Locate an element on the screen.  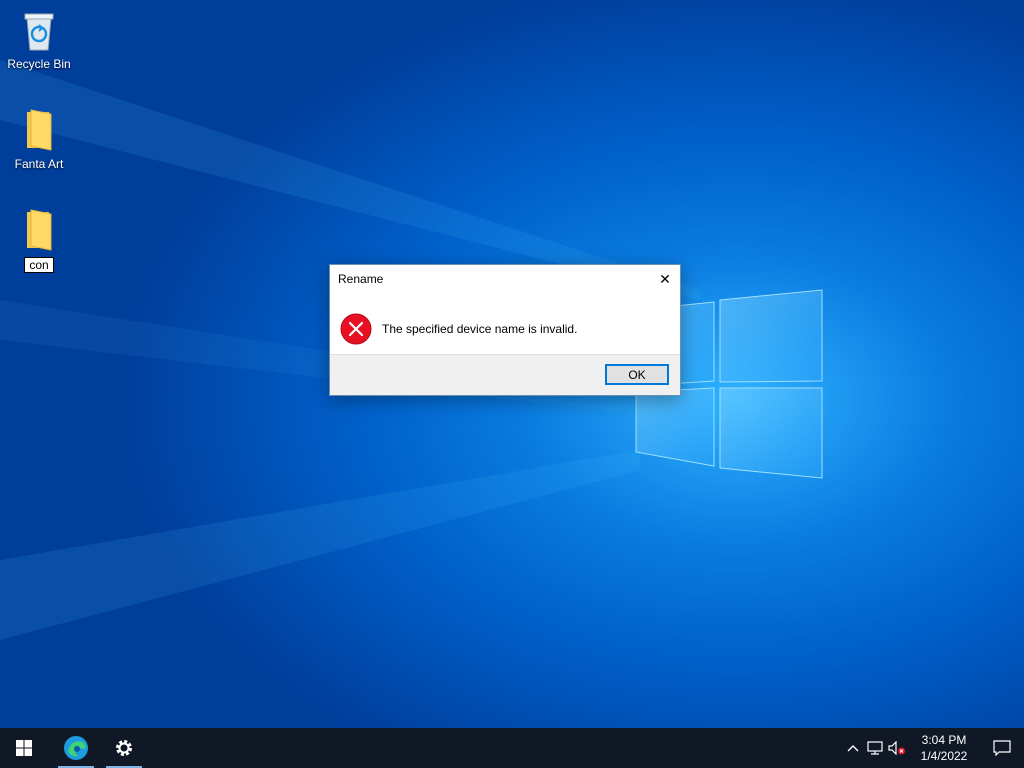
show-hidden-icons-button is located at coordinates (853, 748).